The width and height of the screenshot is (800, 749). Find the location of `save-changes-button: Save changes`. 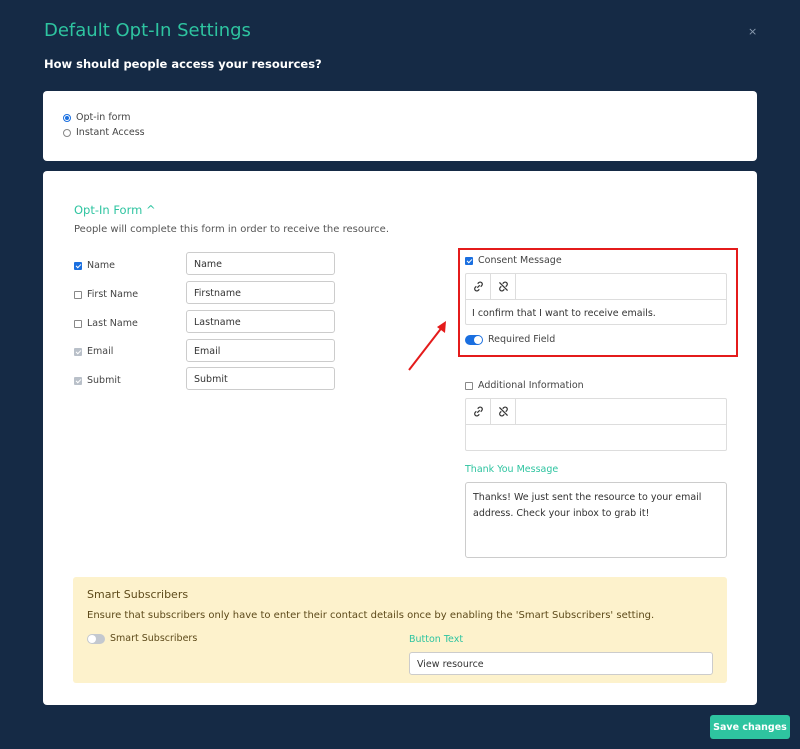

save-changes-button: Save changes is located at coordinates (750, 727).